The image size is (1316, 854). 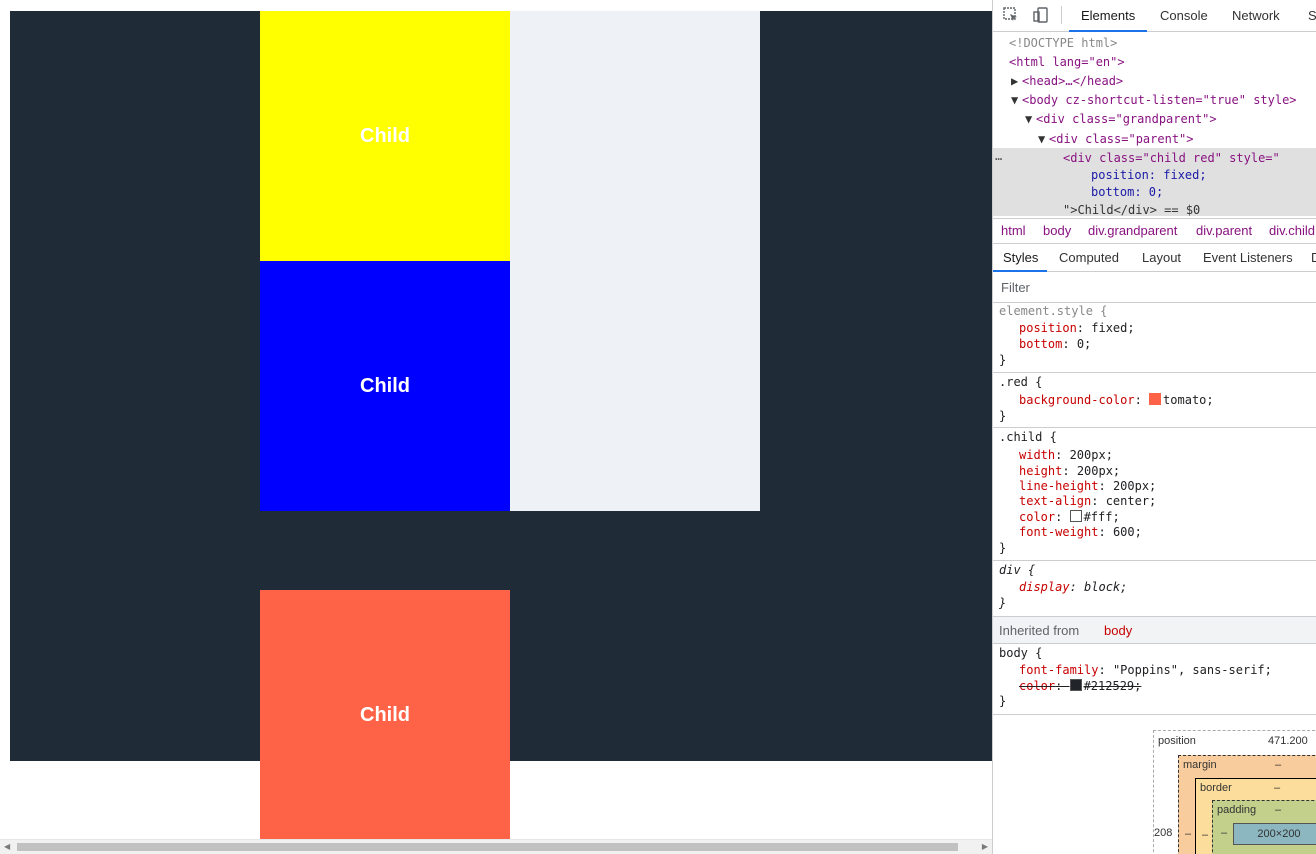 I want to click on dom-head: <head>…</head>, so click(x=1072, y=81).